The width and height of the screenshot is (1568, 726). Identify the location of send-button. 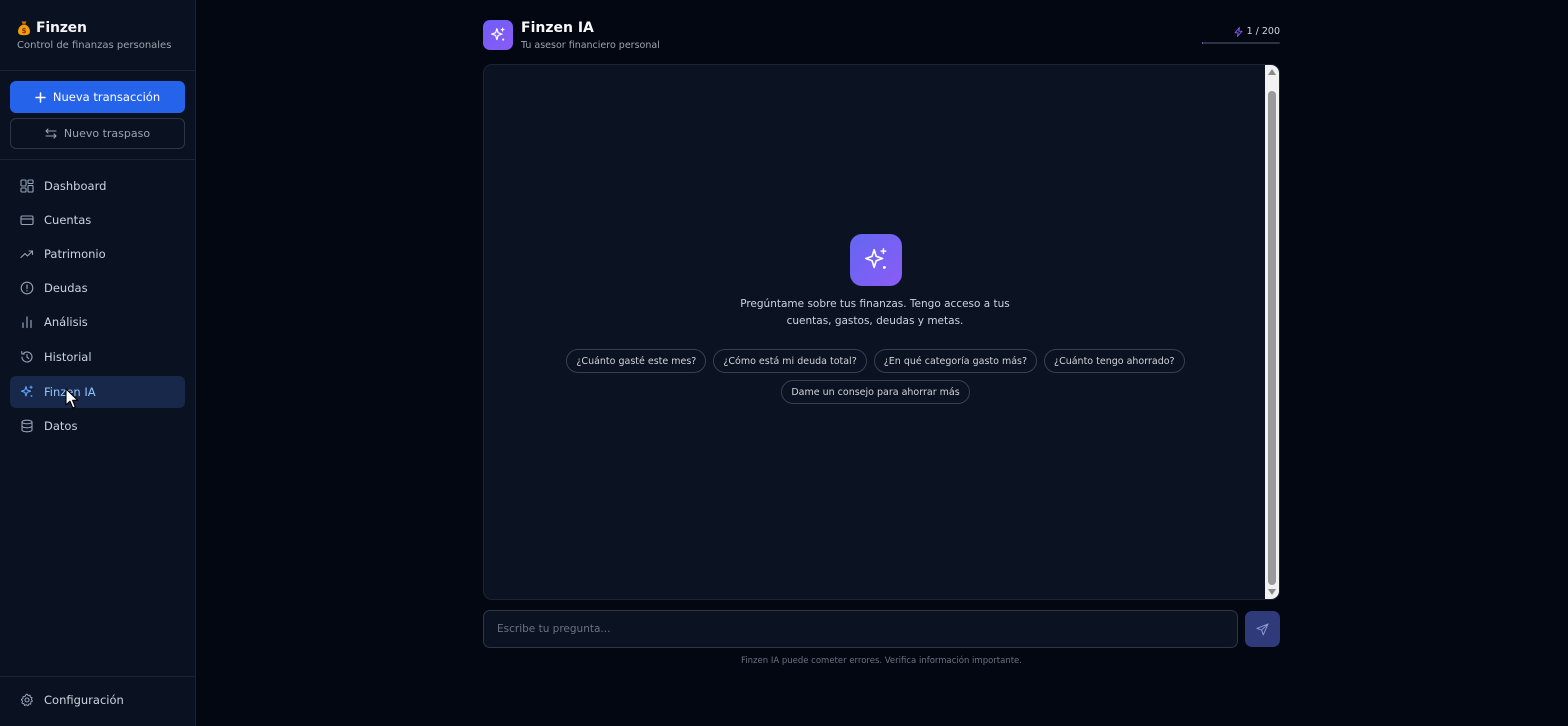
(1262, 629).